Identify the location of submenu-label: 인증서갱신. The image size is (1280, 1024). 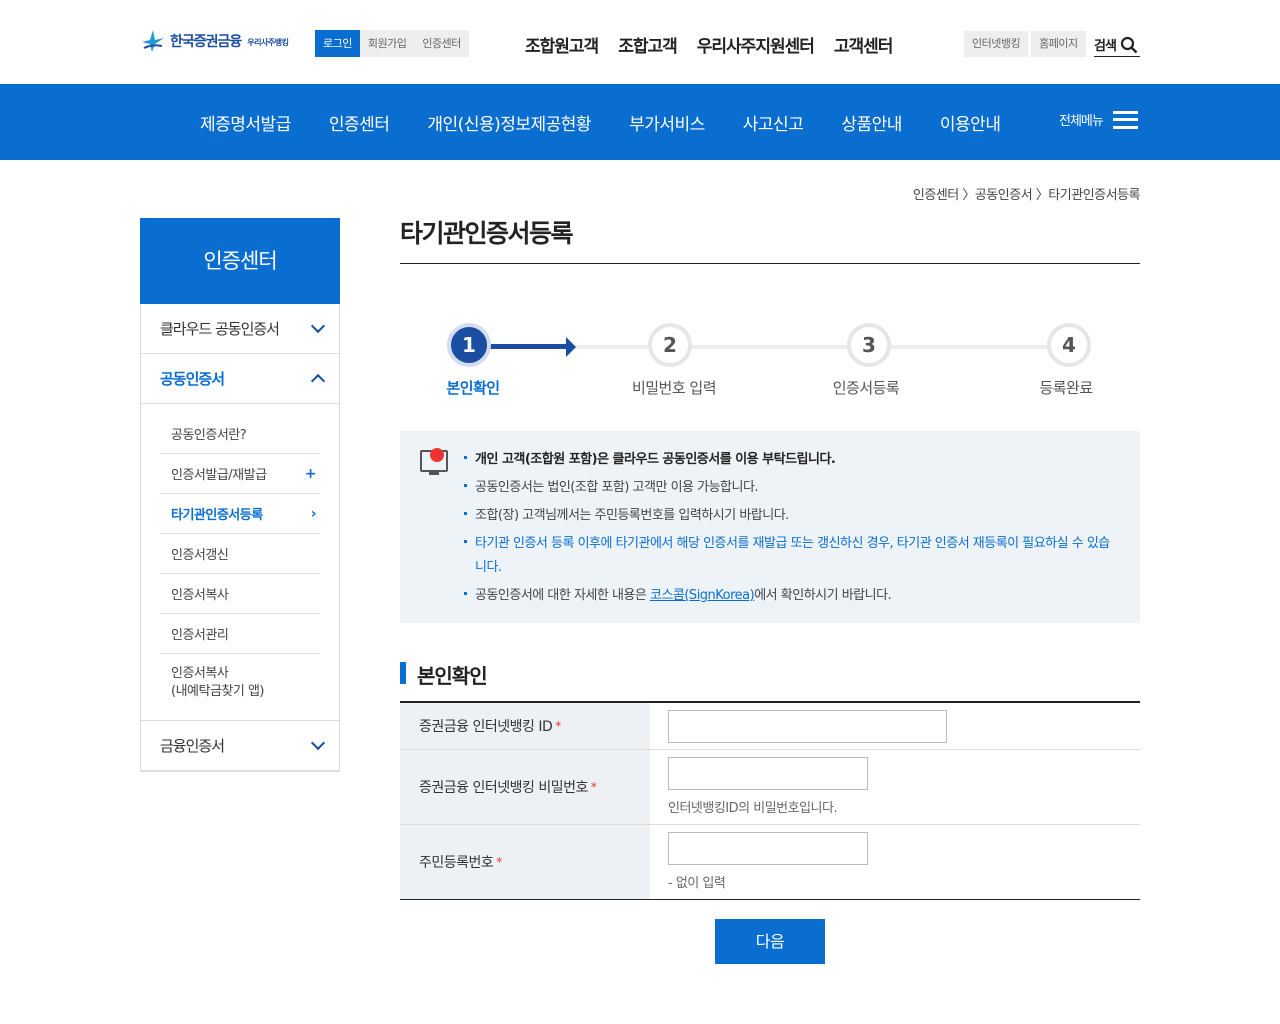
(200, 555).